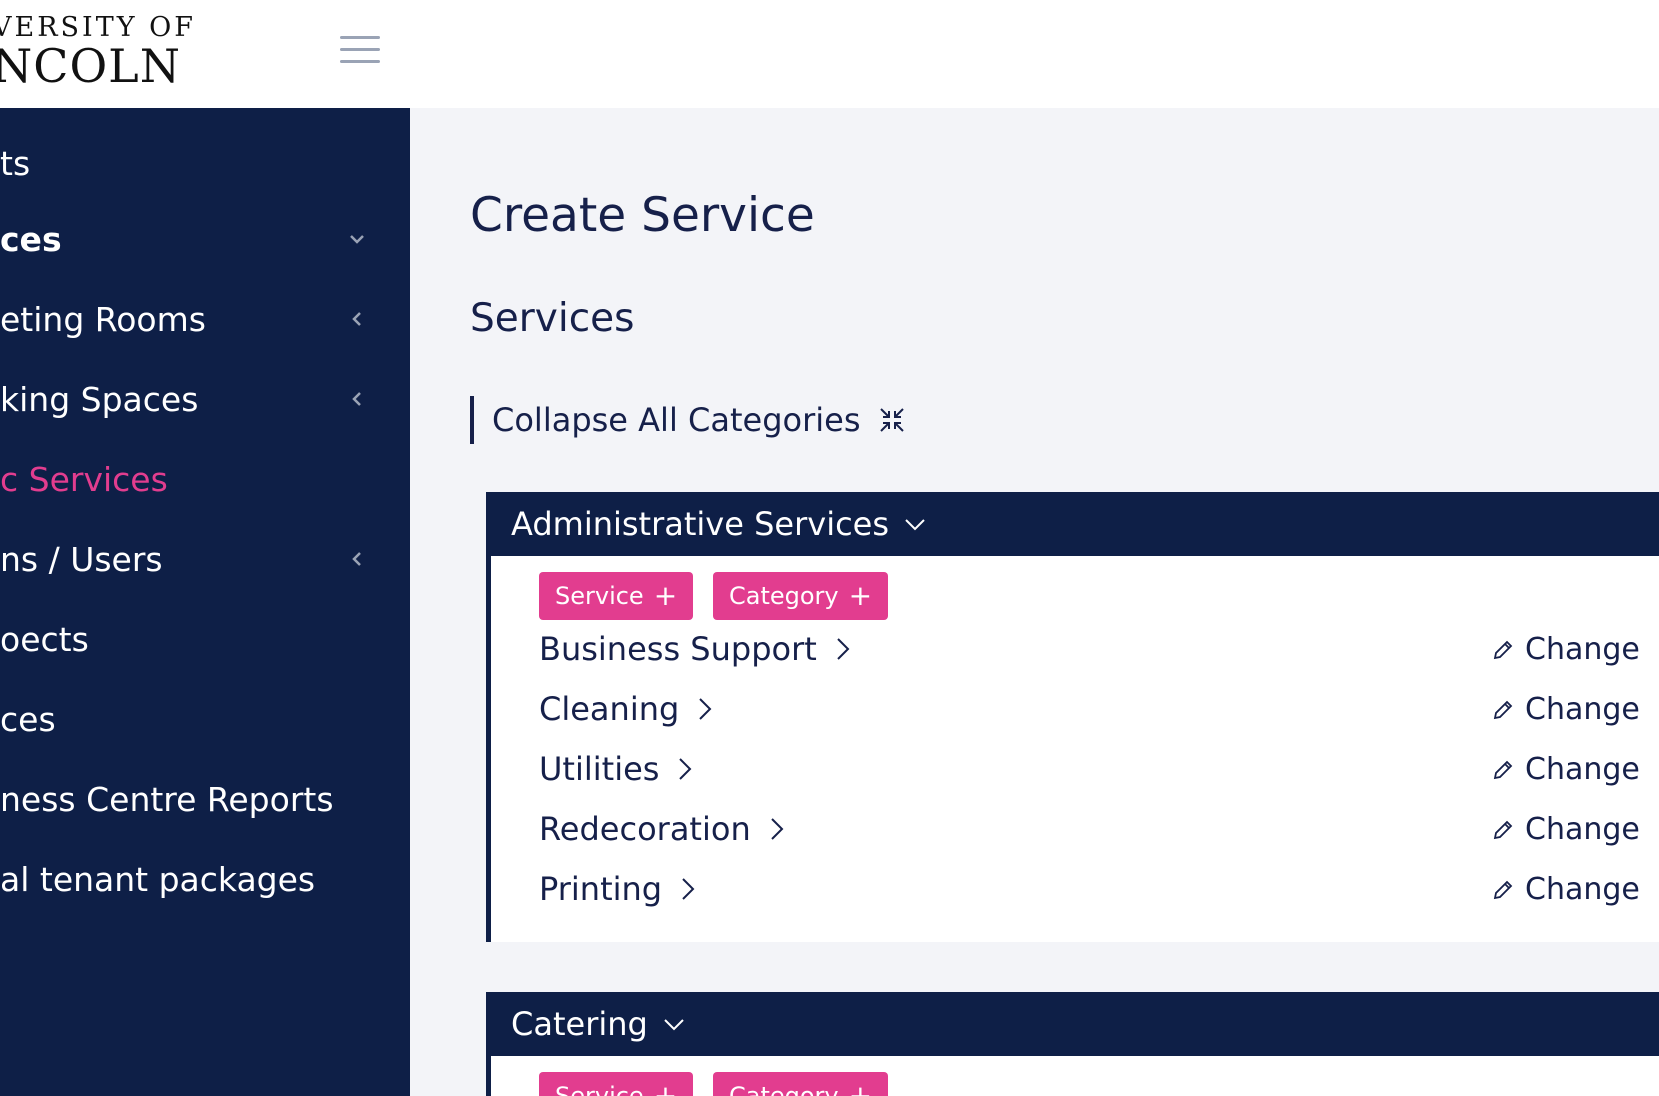 The width and height of the screenshot is (1659, 1096). I want to click on hamburger-menu-icon, so click(360, 52).